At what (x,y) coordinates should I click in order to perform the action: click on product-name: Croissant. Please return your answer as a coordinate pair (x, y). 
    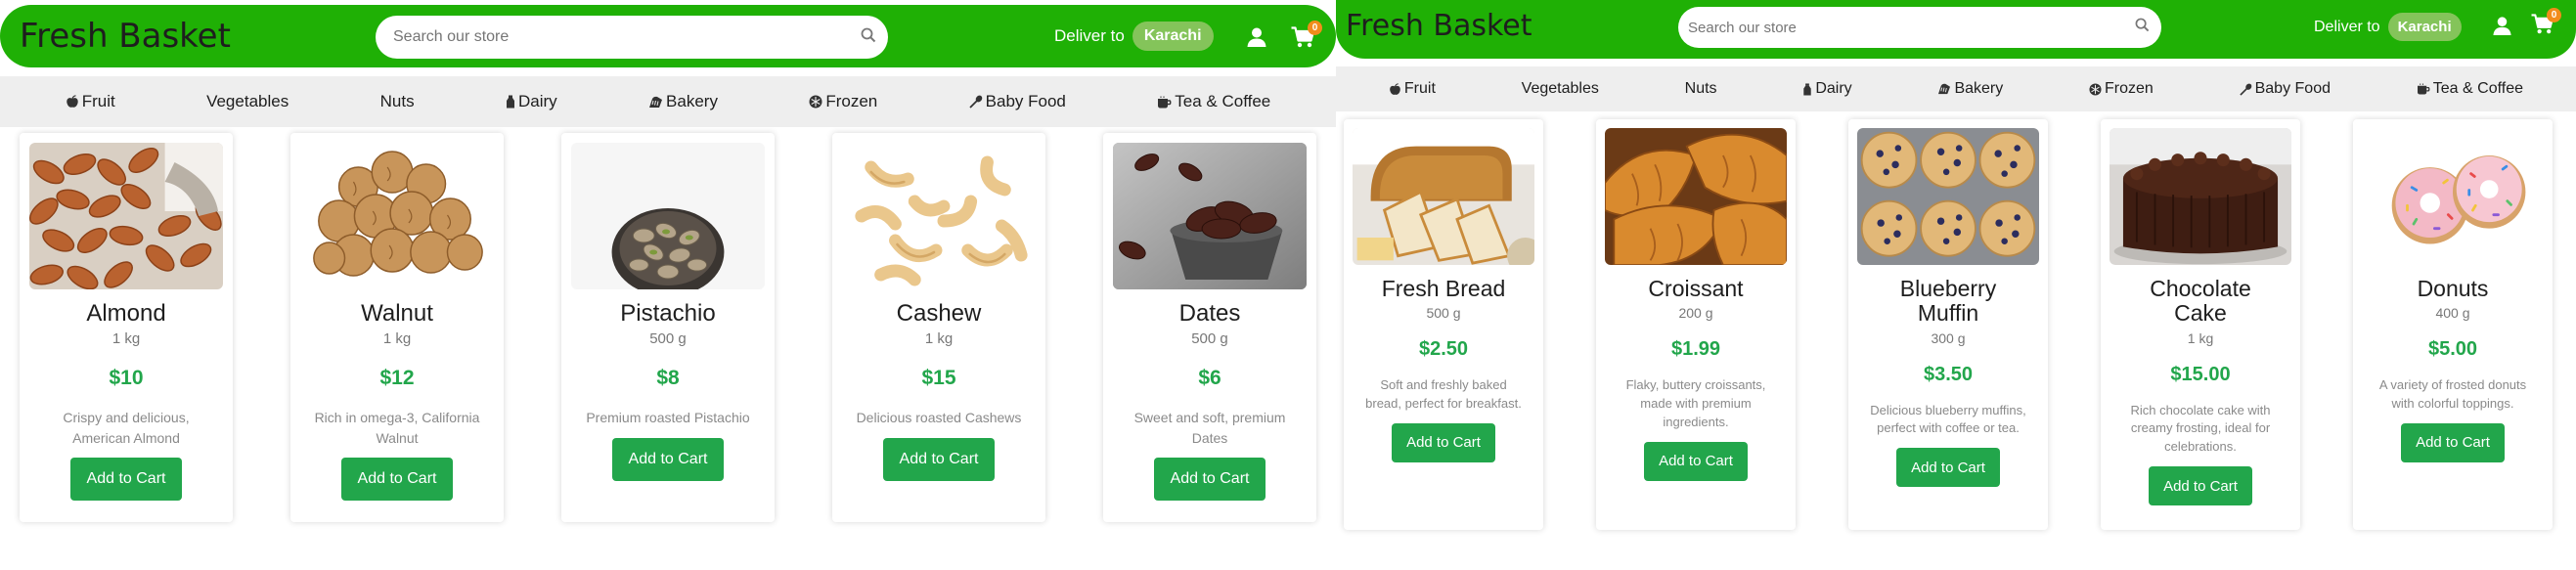
    Looking at the image, I should click on (1696, 289).